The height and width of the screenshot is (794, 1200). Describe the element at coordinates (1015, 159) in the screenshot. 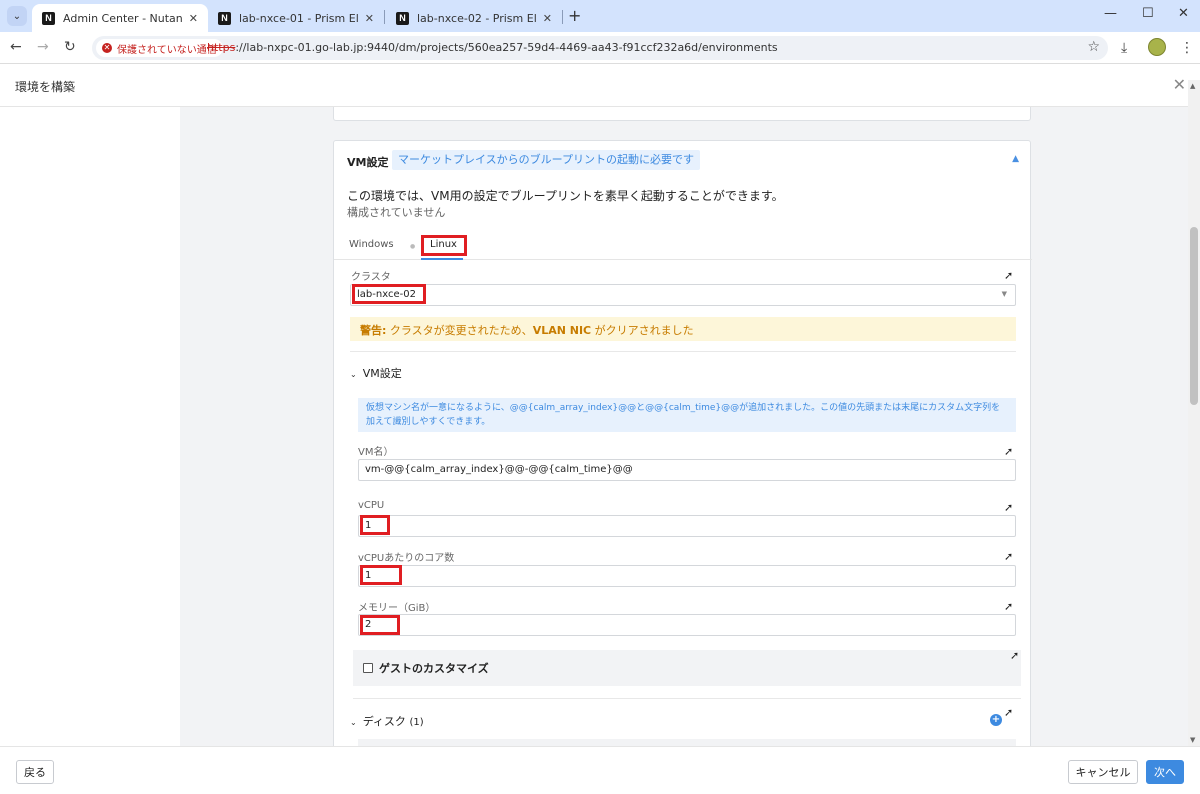

I see `chevron-up-icon: ▲` at that location.